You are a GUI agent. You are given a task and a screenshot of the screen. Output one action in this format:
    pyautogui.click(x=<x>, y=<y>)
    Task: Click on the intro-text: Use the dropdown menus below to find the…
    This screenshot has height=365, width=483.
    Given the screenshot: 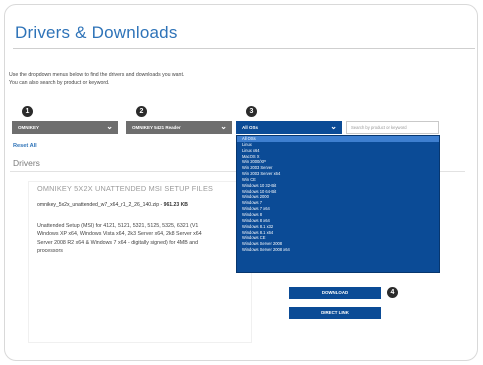 What is the action you would take?
    pyautogui.click(x=96, y=79)
    